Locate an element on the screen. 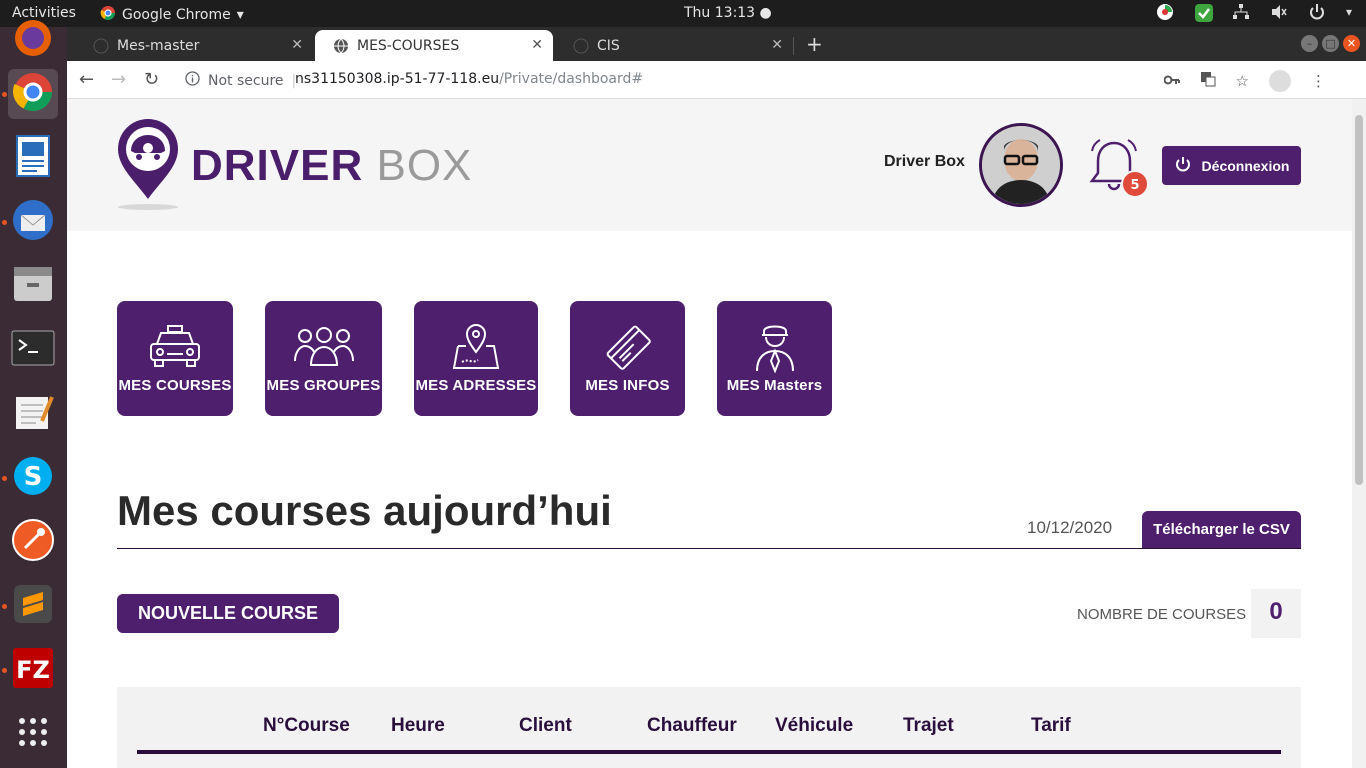 This screenshot has height=768, width=1366. tab-label: MES-COURSES is located at coordinates (408, 45).